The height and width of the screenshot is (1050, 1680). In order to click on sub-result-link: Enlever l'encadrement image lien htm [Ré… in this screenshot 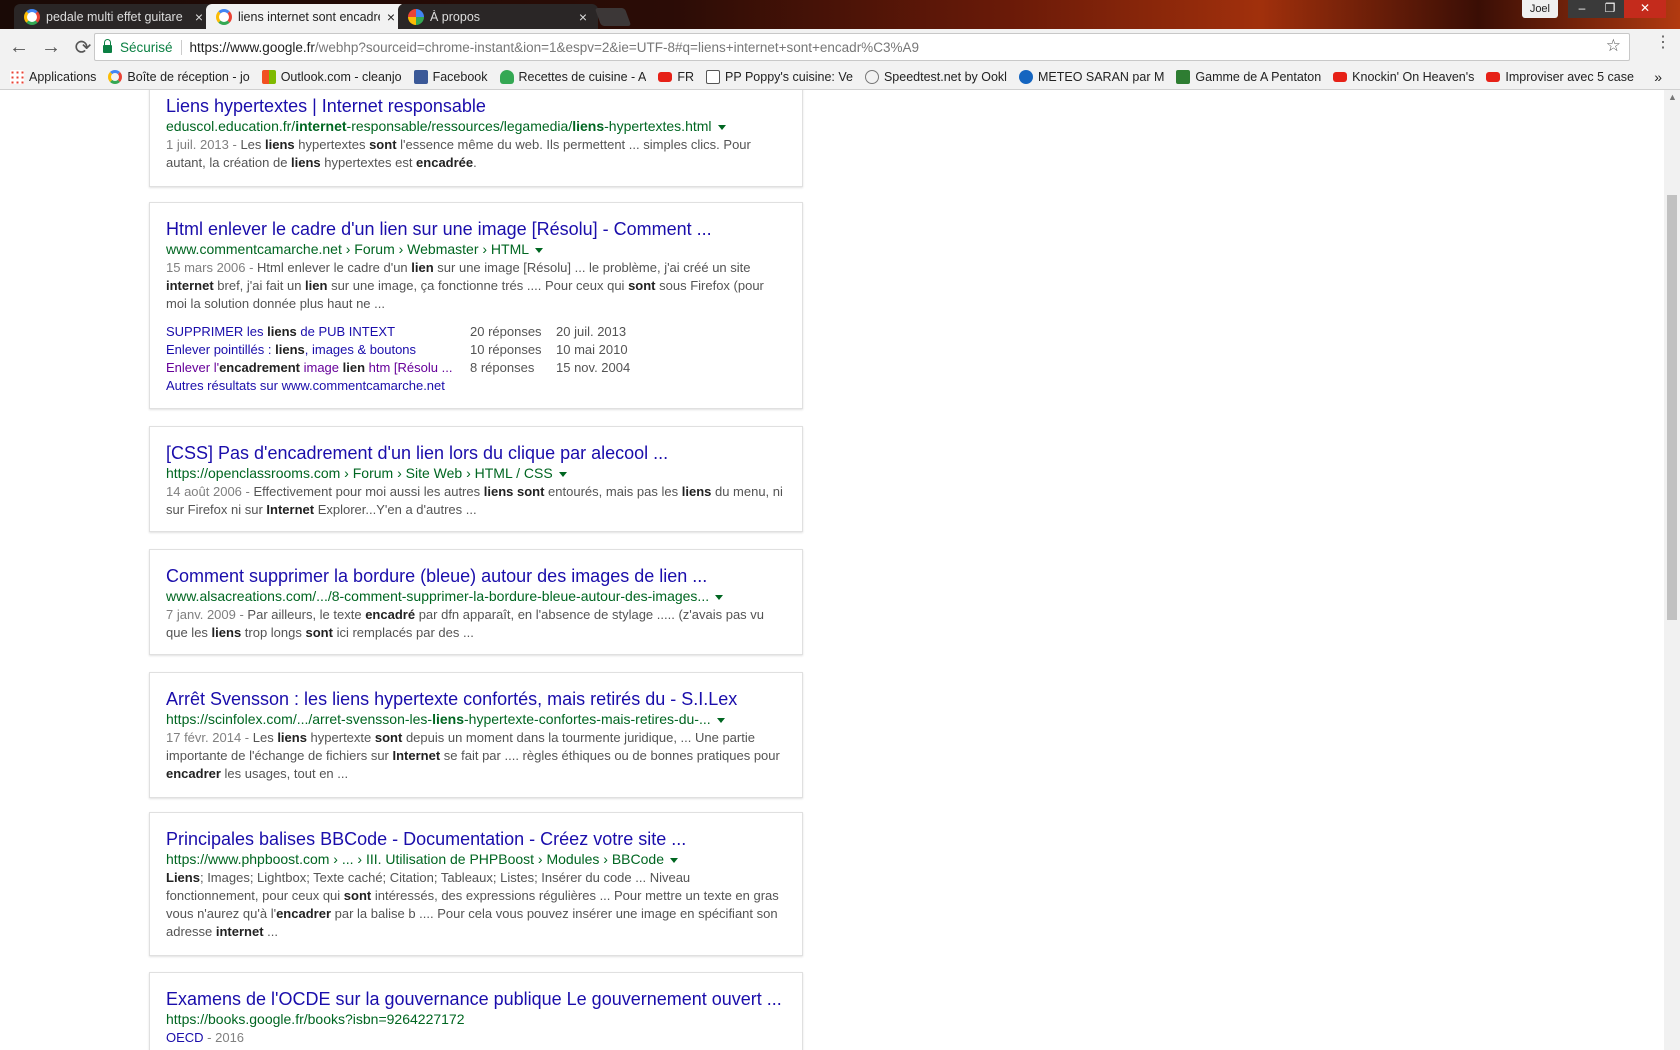, I will do `click(318, 368)`.